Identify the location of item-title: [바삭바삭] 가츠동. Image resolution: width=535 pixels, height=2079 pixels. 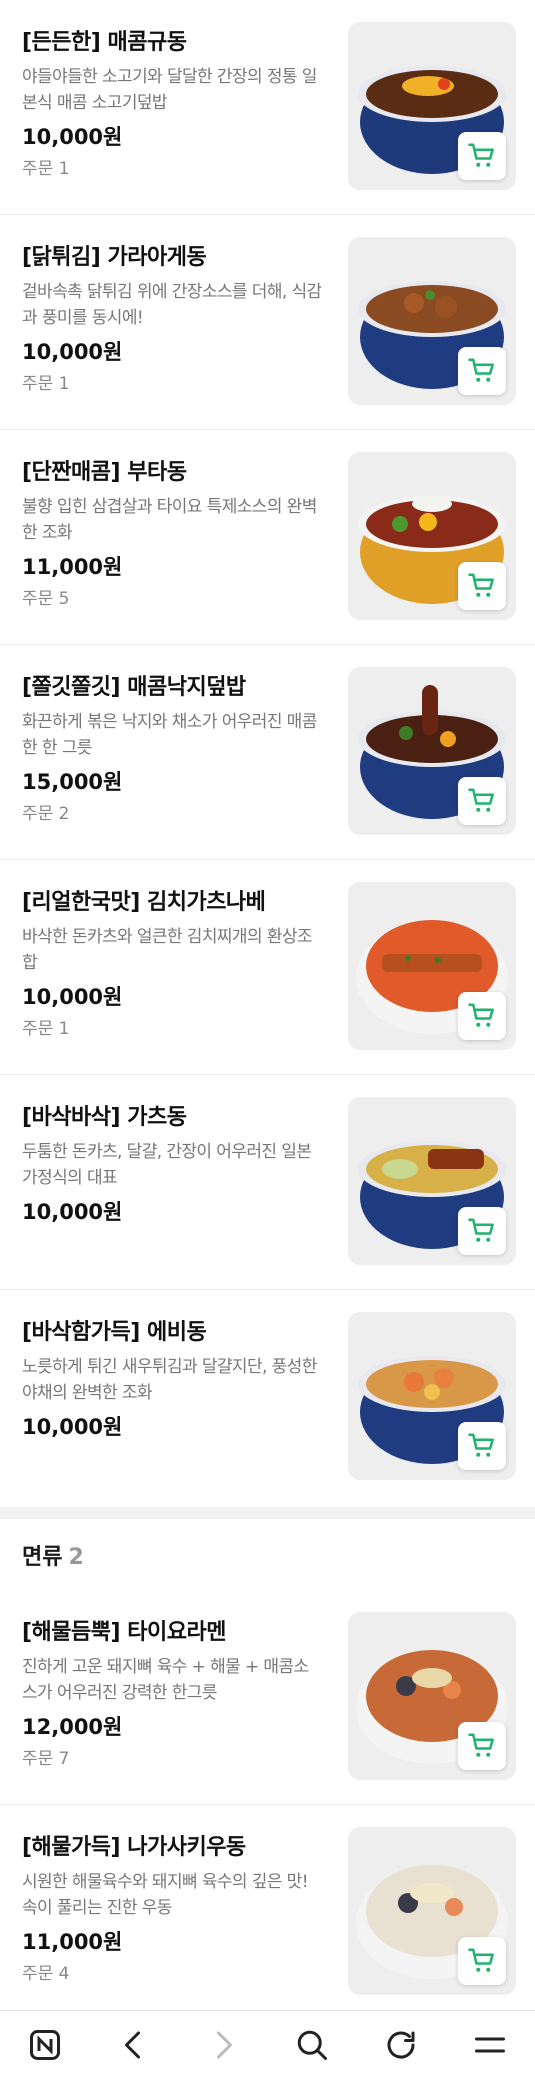
(104, 1117).